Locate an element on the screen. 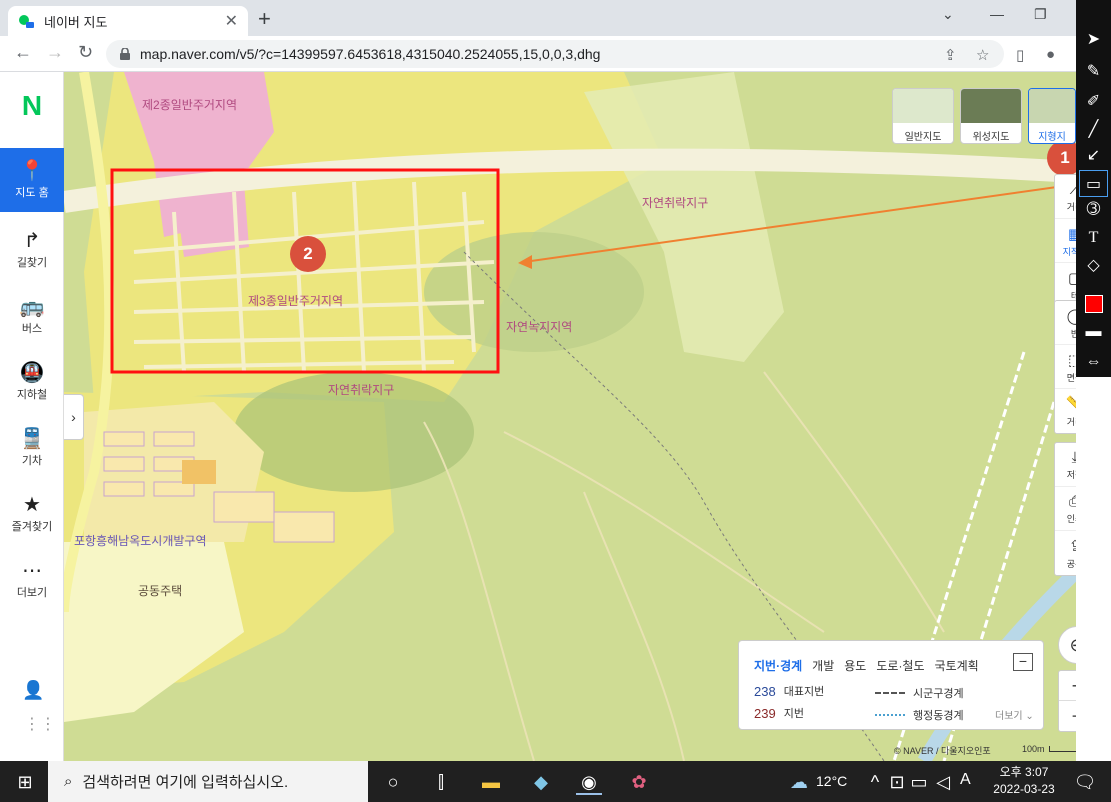 This screenshot has width=1111, height=802. cursor-tool-icon: ➤ is located at coordinates (1093, 39).